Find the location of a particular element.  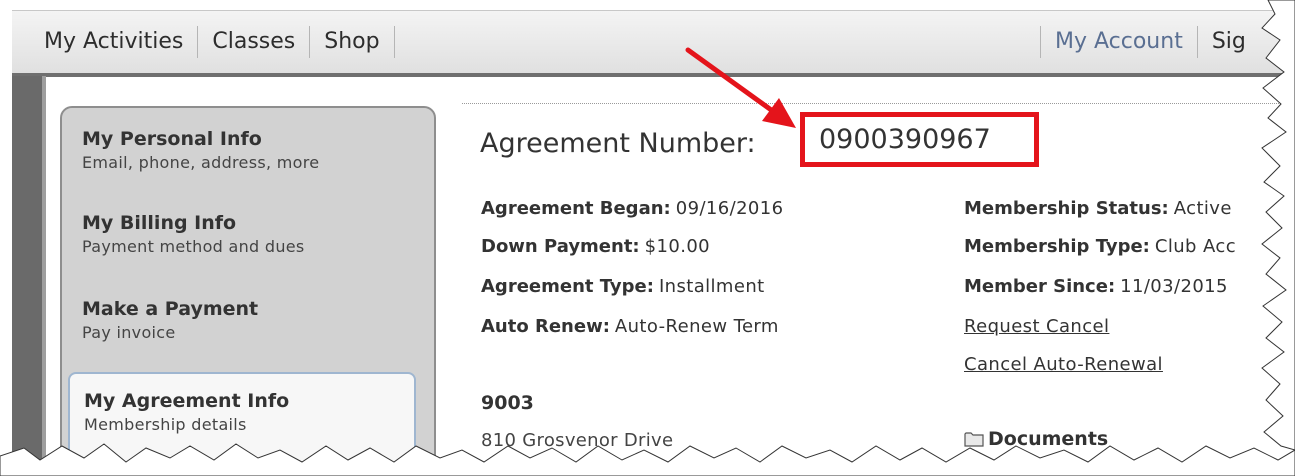

sidebar-item-subtitle: Membership details is located at coordinates (165, 424).